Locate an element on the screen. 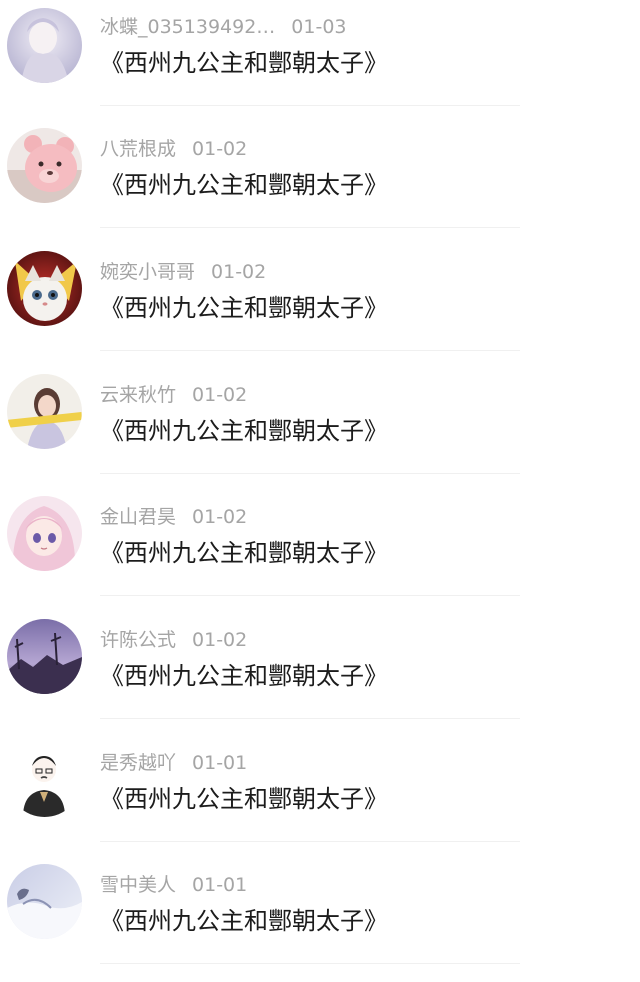 The width and height of the screenshot is (640, 982). comment-row: 云来秋竹 01-02 《西州九公主和酆朝太子》 is located at coordinates (320, 429).